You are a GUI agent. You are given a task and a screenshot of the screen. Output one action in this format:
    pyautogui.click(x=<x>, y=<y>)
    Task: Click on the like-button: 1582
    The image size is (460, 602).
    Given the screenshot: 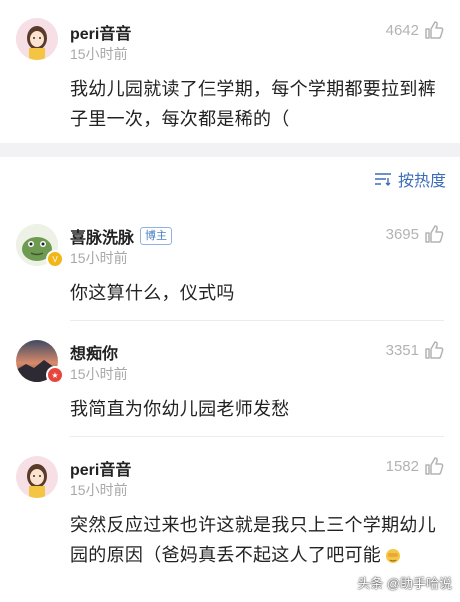 What is the action you would take?
    pyautogui.click(x=415, y=466)
    